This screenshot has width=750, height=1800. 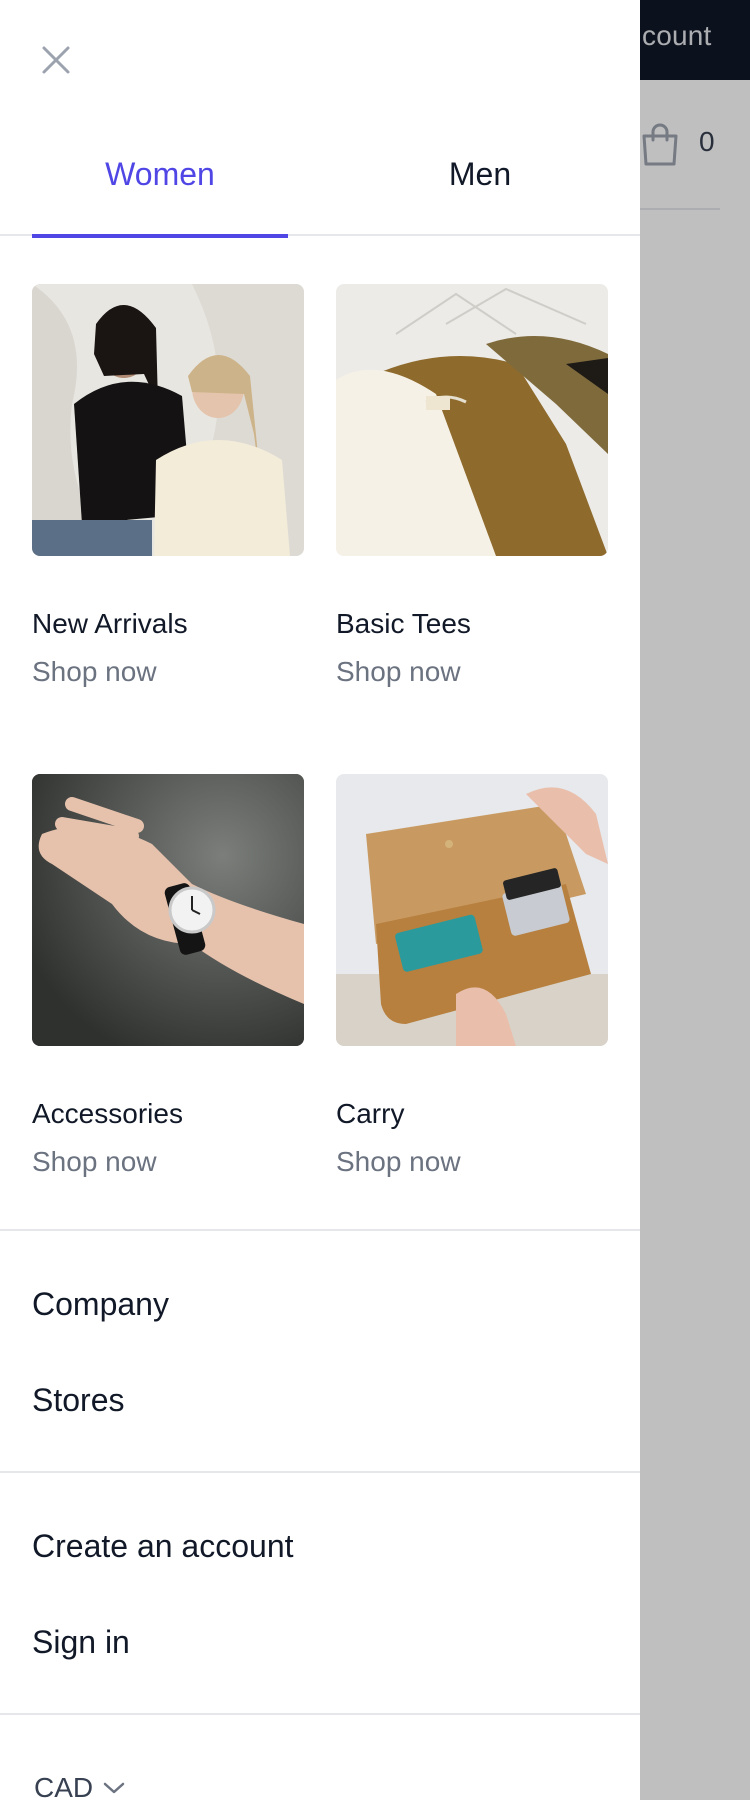 What do you see at coordinates (114, 1788) in the screenshot?
I see `chevron-down-icon` at bounding box center [114, 1788].